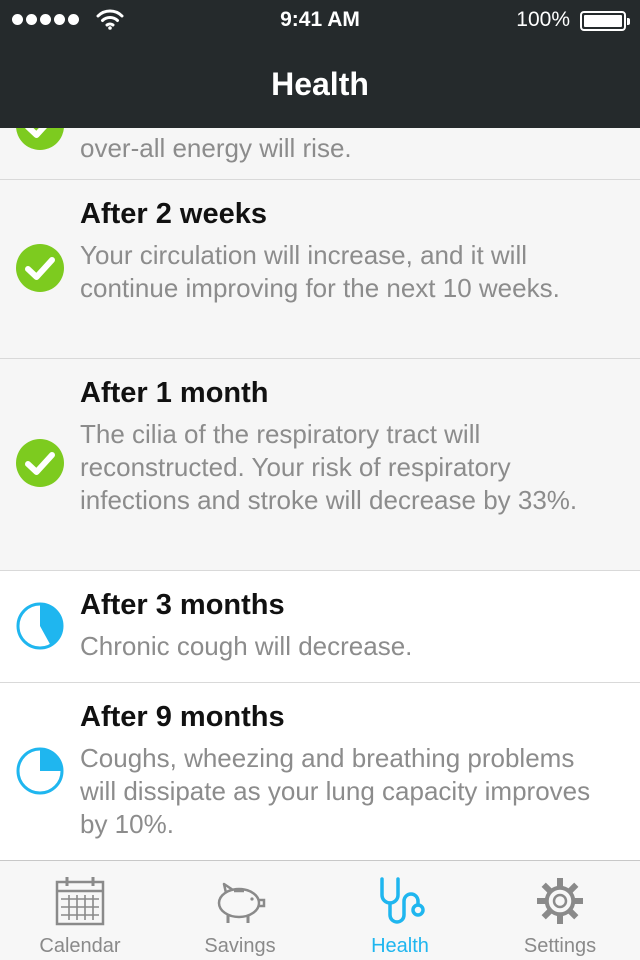 The height and width of the screenshot is (960, 640). Describe the element at coordinates (216, 148) in the screenshot. I see `milestone-description: over-all energy will rise.` at that location.